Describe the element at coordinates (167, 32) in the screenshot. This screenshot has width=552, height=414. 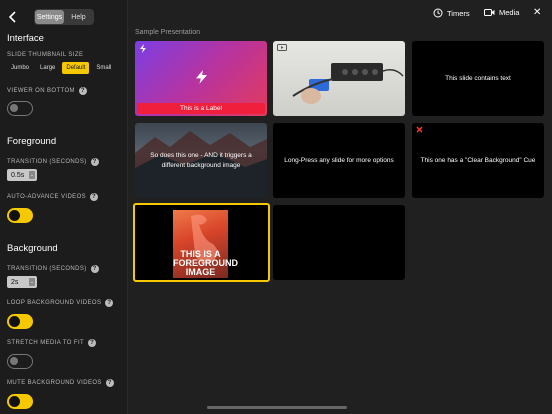
I see `presentation-title: Sample Presentation` at that location.